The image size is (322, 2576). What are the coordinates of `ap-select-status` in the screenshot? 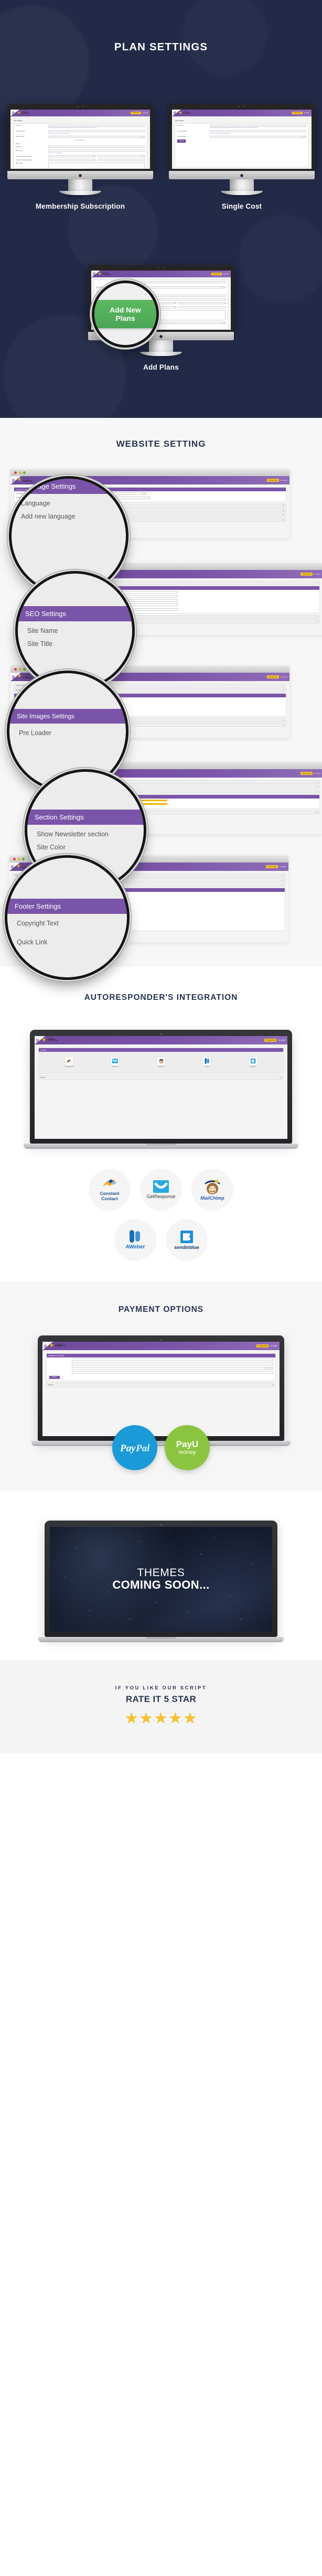 It's located at (177, 287).